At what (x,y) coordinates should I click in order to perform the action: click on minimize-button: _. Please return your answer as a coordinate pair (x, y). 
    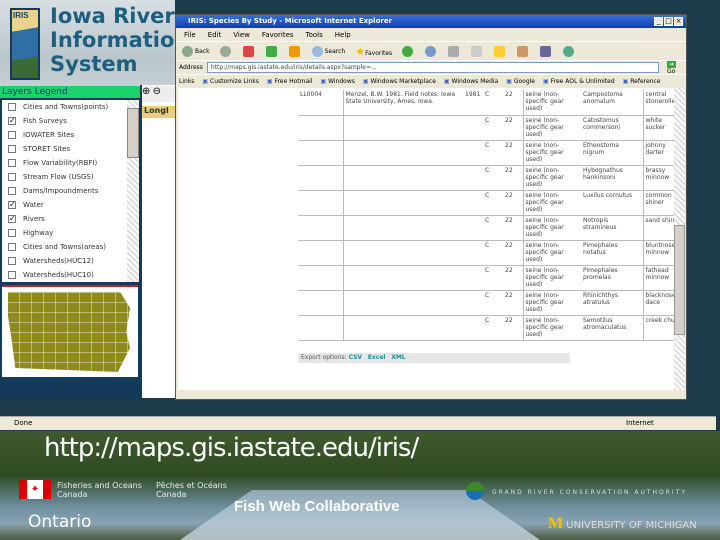
    Looking at the image, I should click on (658, 21).